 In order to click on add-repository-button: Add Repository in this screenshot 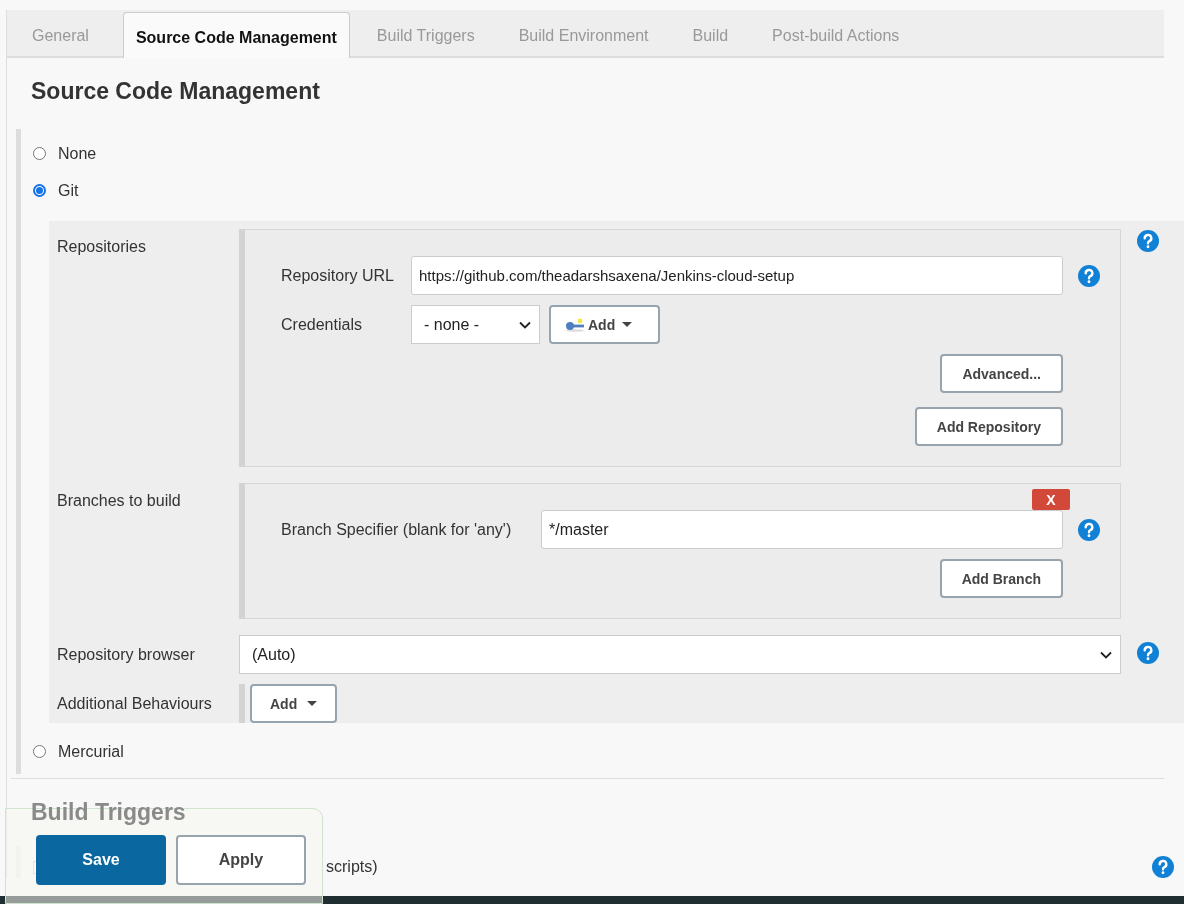, I will do `click(988, 426)`.